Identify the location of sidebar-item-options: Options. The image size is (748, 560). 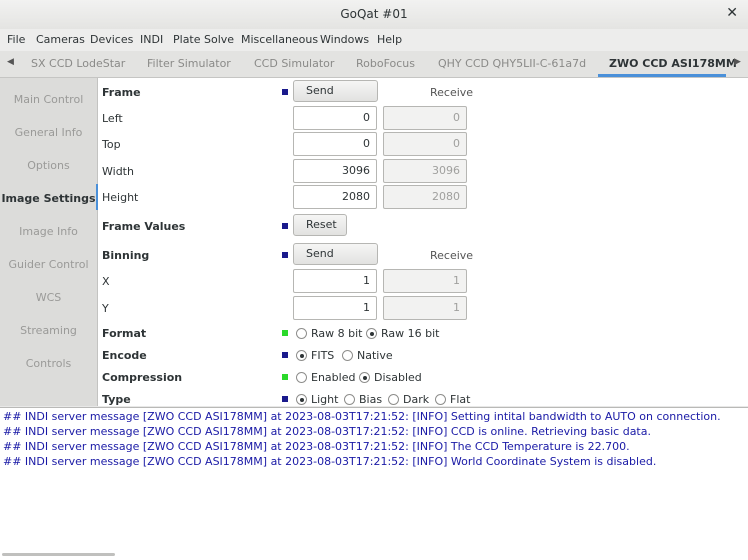
(48, 165).